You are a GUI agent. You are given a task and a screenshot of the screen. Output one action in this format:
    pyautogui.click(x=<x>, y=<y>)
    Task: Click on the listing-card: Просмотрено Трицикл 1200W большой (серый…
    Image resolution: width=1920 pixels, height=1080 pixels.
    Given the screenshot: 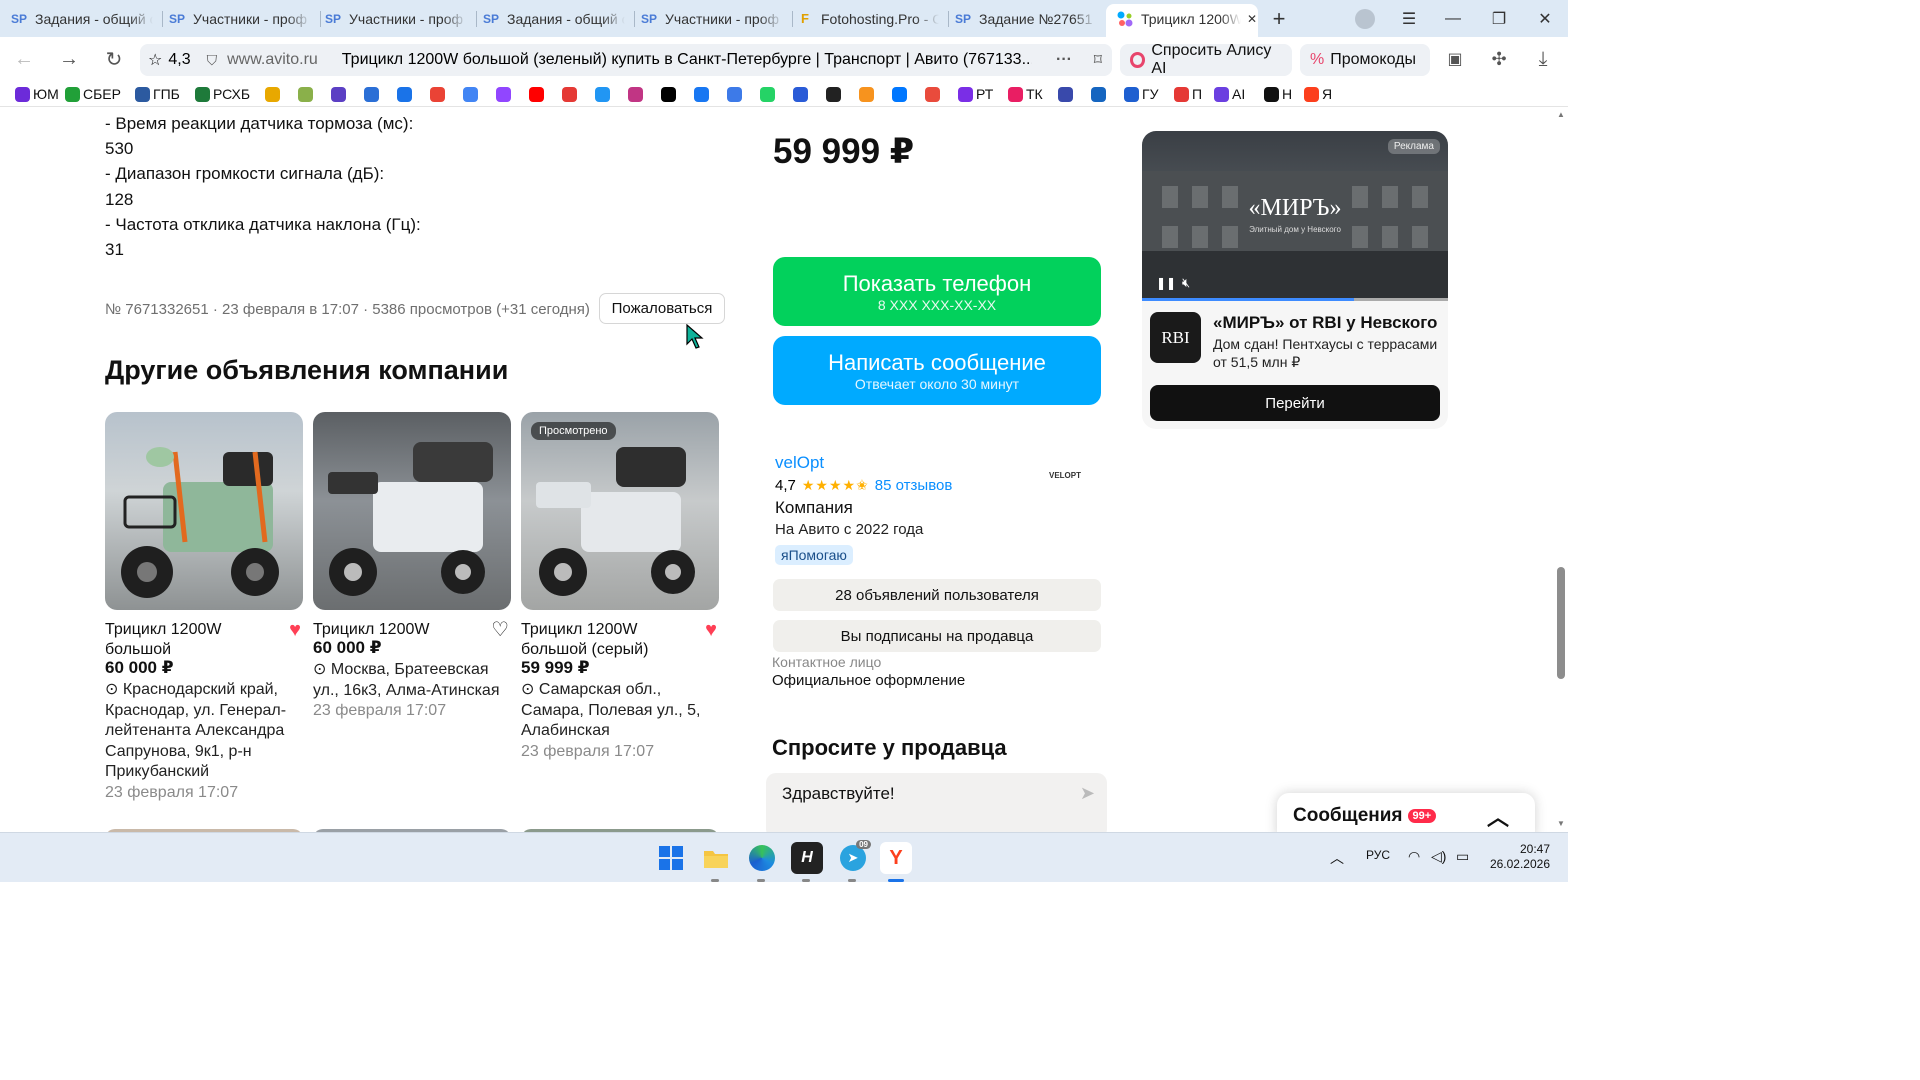 What is the action you would take?
    pyautogui.click(x=620, y=587)
    